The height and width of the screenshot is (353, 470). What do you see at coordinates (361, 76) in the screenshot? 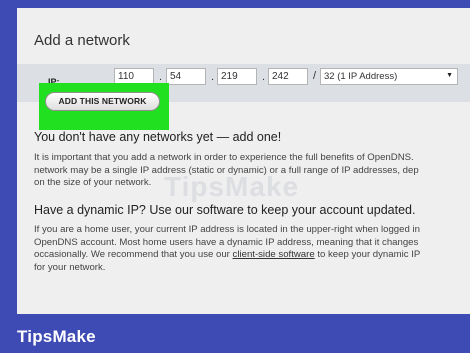
I see `cidr-select-value: 32 (1 IP Address)` at bounding box center [361, 76].